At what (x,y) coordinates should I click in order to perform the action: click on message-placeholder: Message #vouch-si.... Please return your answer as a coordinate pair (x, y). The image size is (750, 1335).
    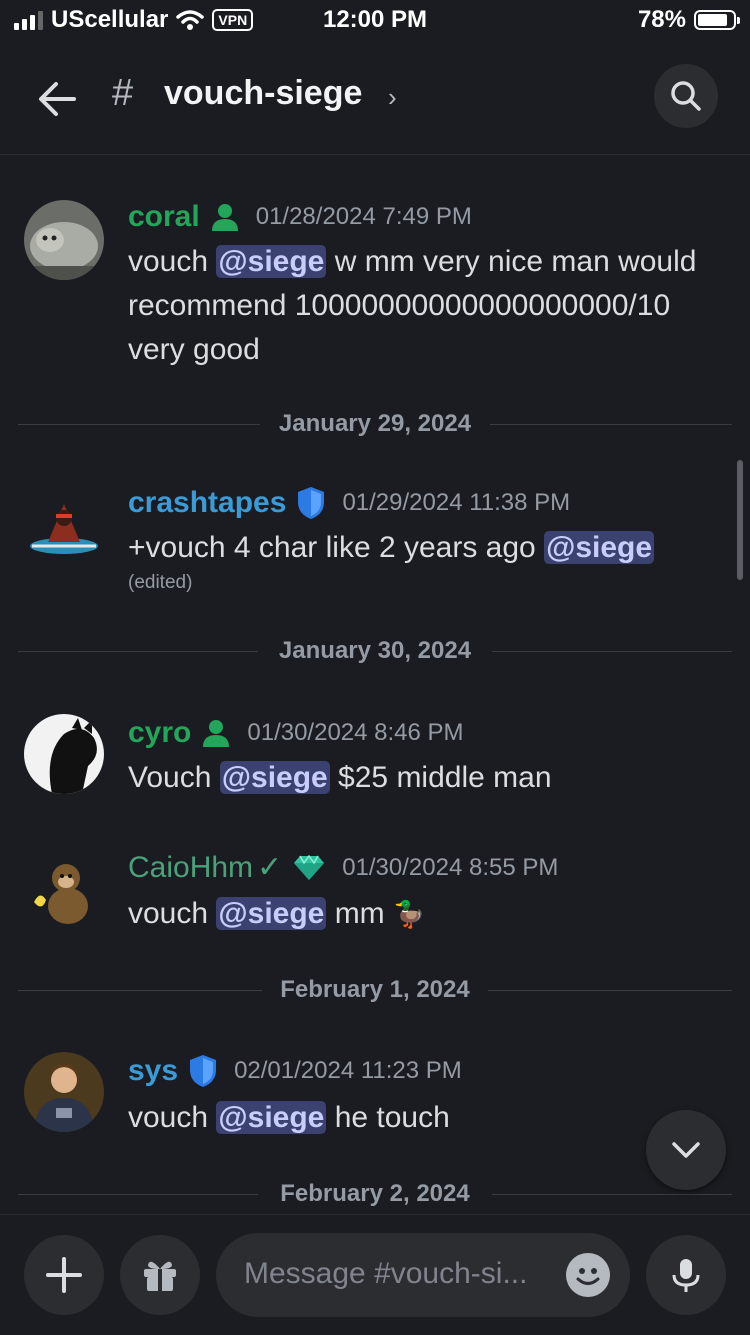
    Looking at the image, I should click on (386, 1273).